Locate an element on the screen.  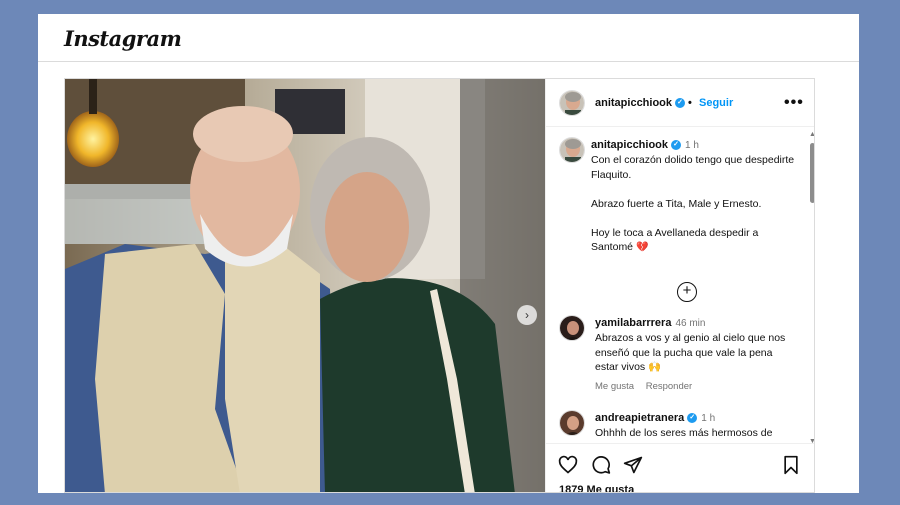
next-photo-button: › is located at coordinates (527, 315).